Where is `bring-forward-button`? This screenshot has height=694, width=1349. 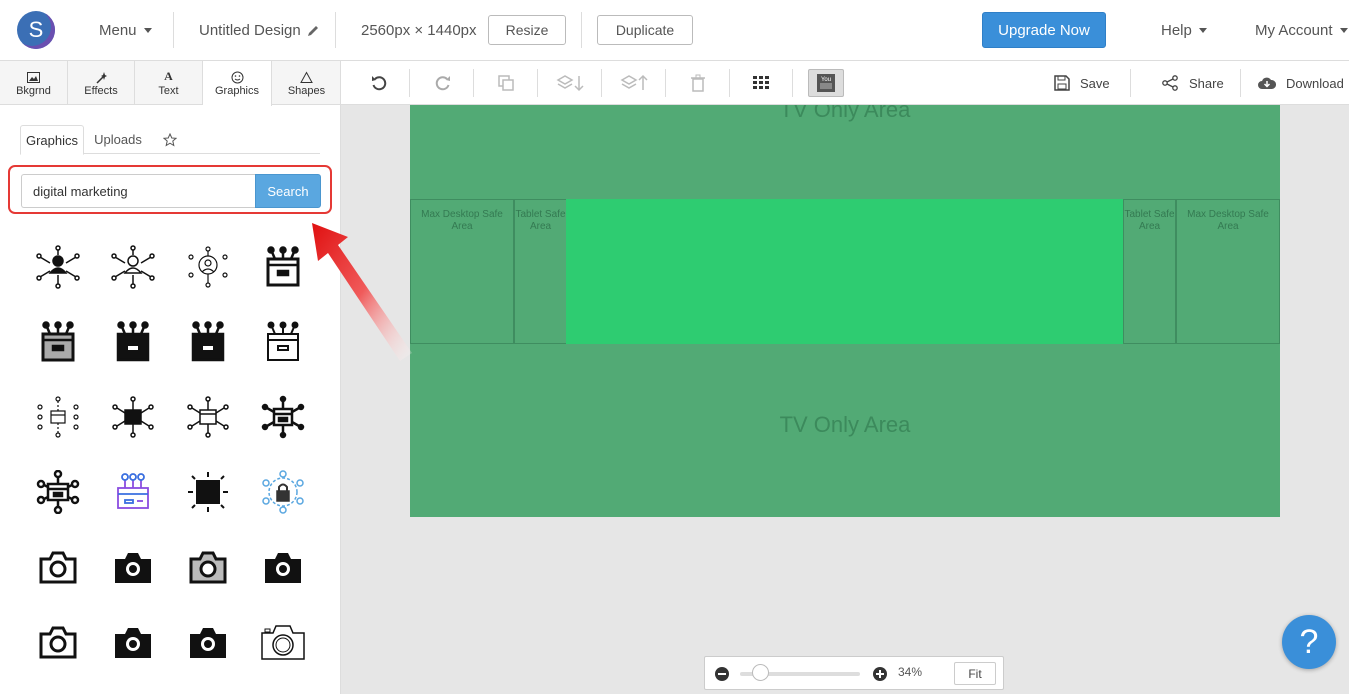
bring-forward-button is located at coordinates (634, 83).